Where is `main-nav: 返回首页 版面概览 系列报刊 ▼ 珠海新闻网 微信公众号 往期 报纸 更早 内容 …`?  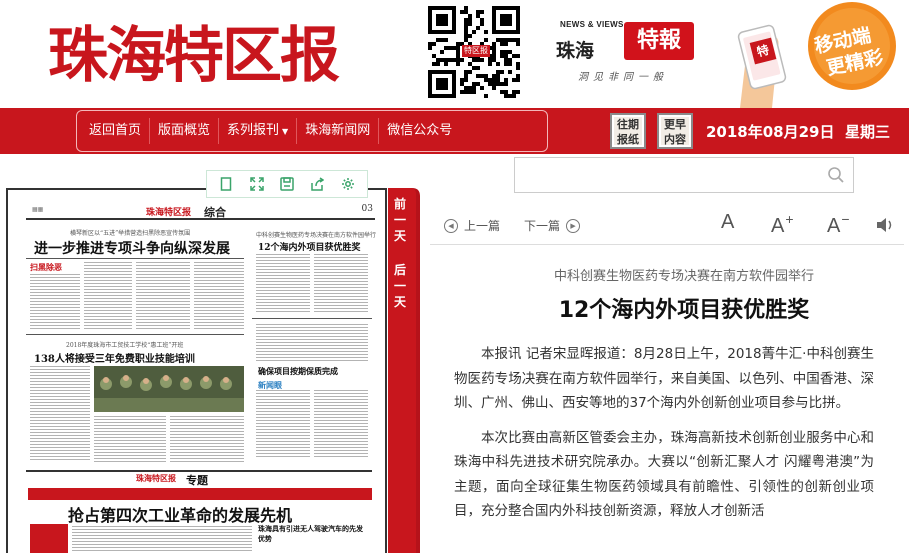
main-nav: 返回首页 版面概览 系列报刊 ▼ 珠海新闻网 微信公众号 往期 报纸 更早 内容 … is located at coordinates (454, 131).